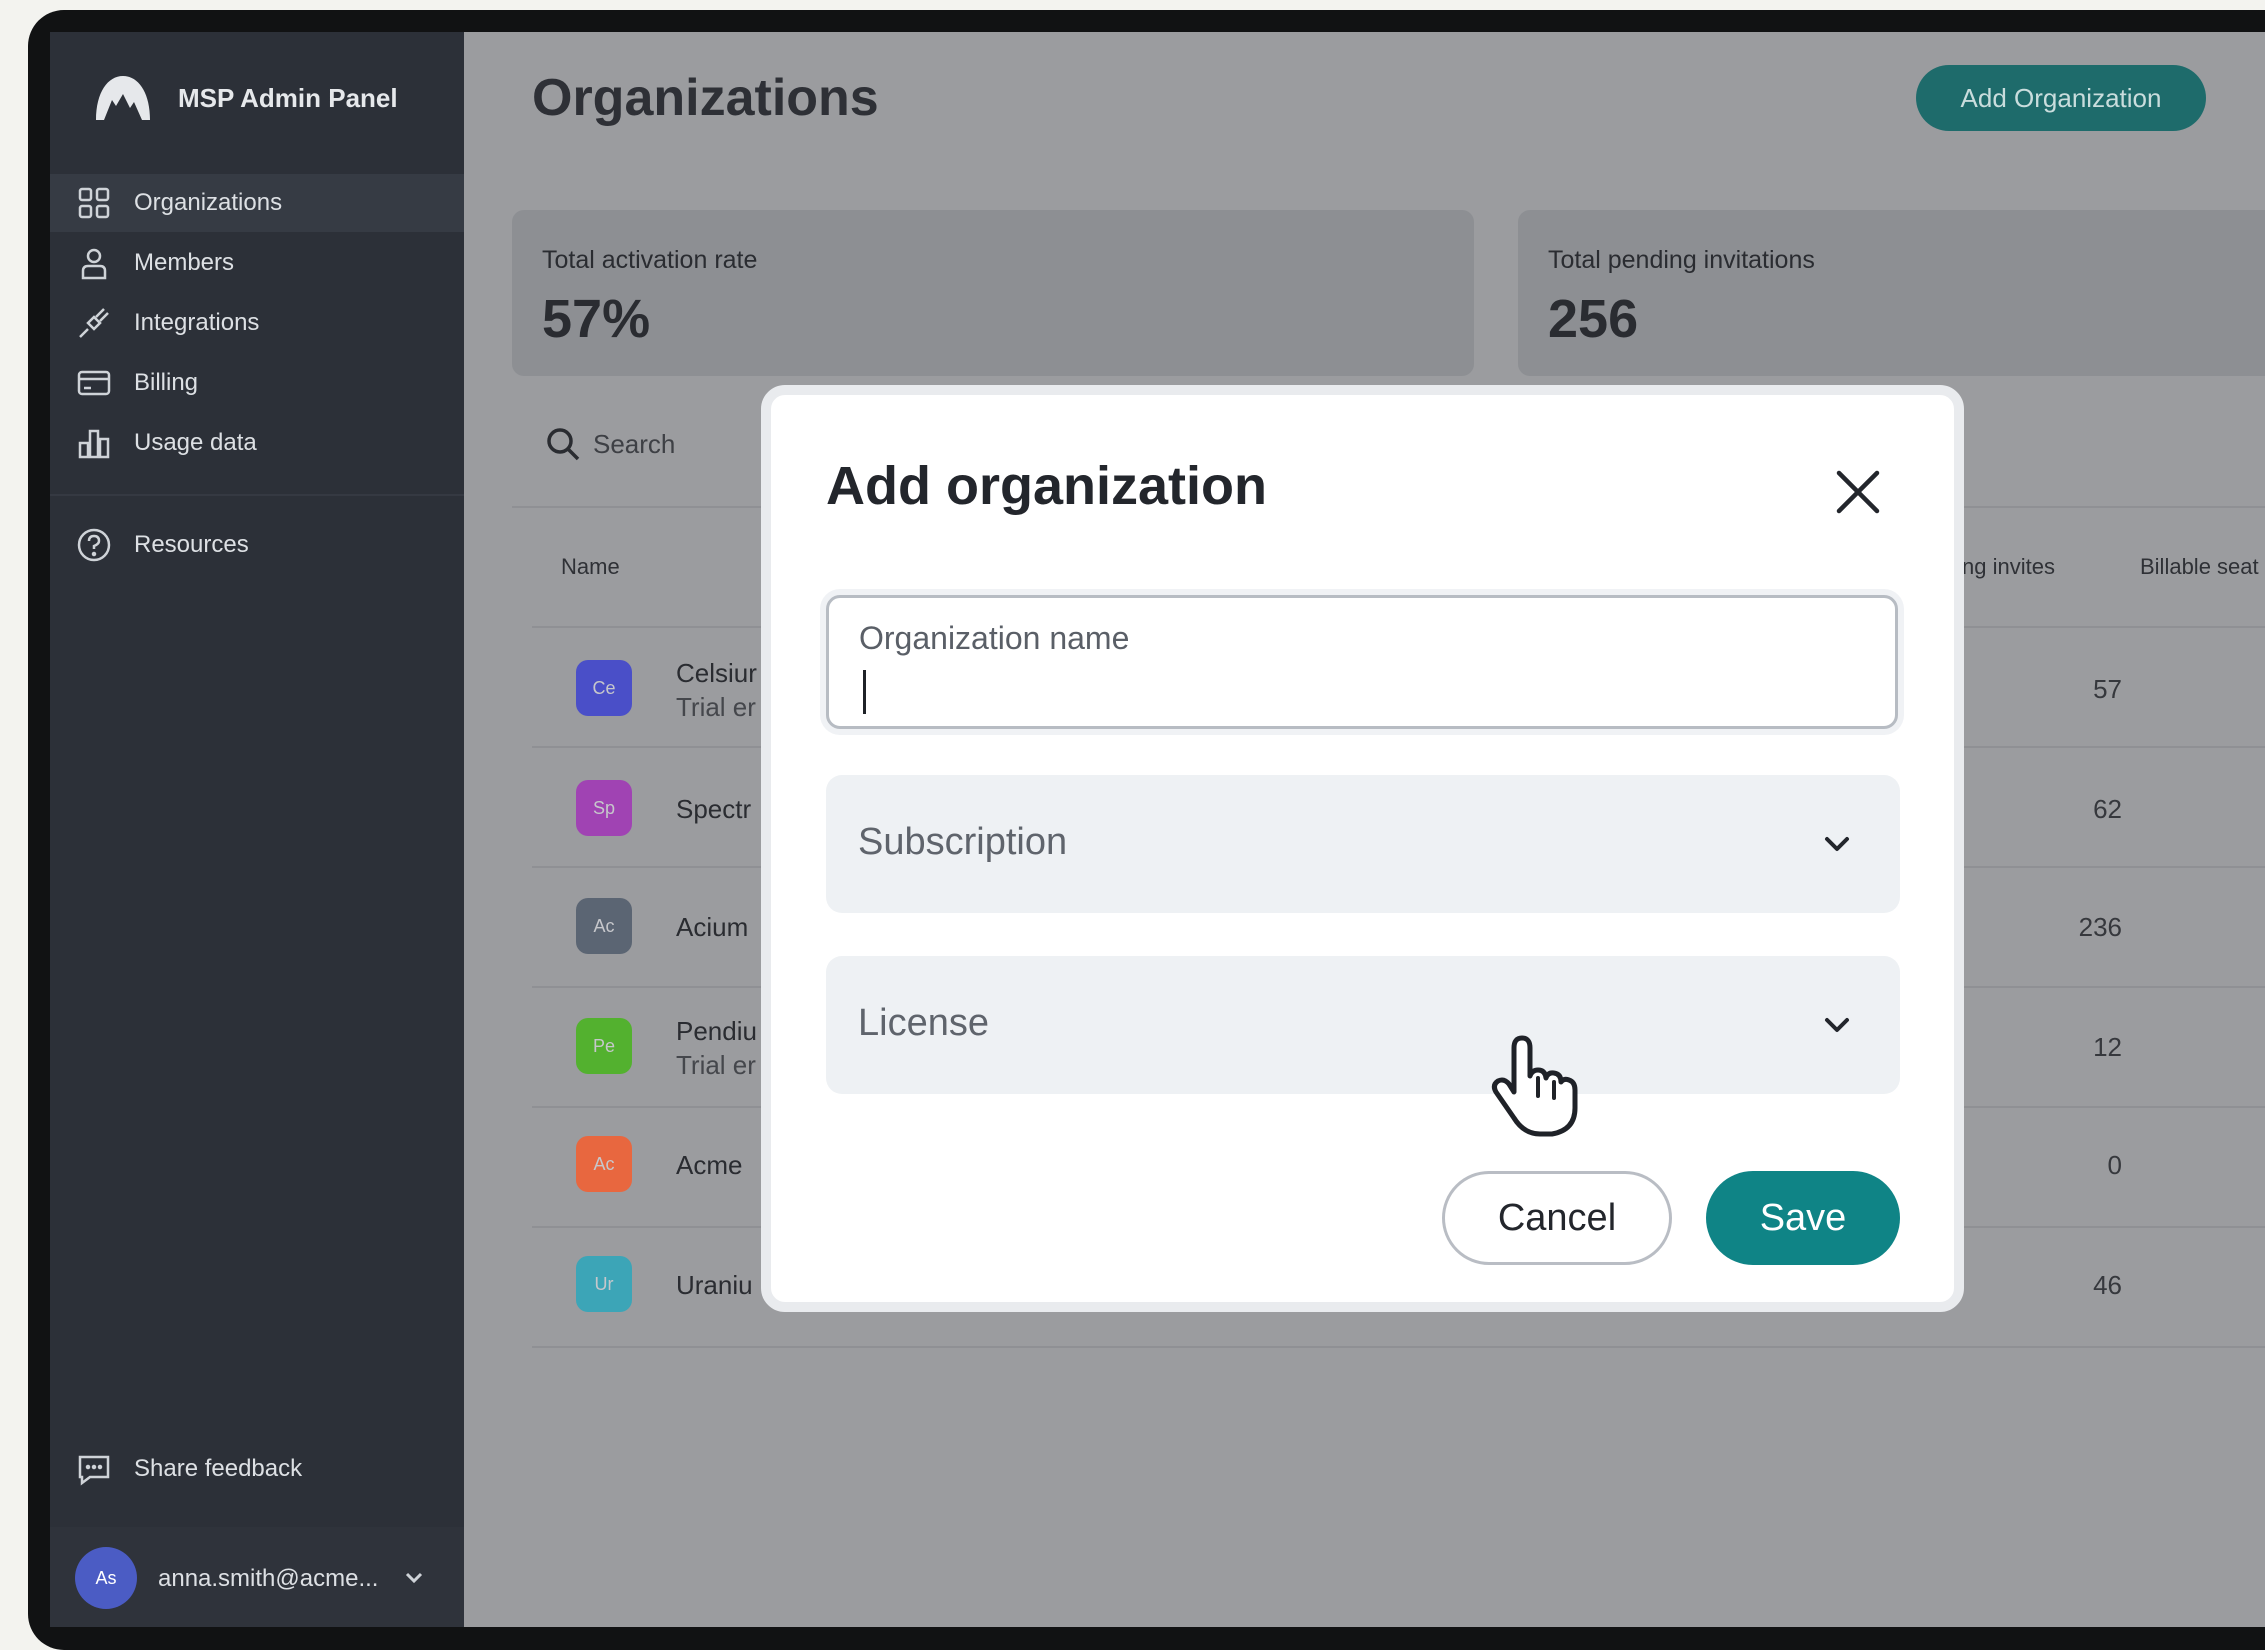  What do you see at coordinates (993, 293) in the screenshot?
I see `stat-card-activation: Total activation rate 57%` at bounding box center [993, 293].